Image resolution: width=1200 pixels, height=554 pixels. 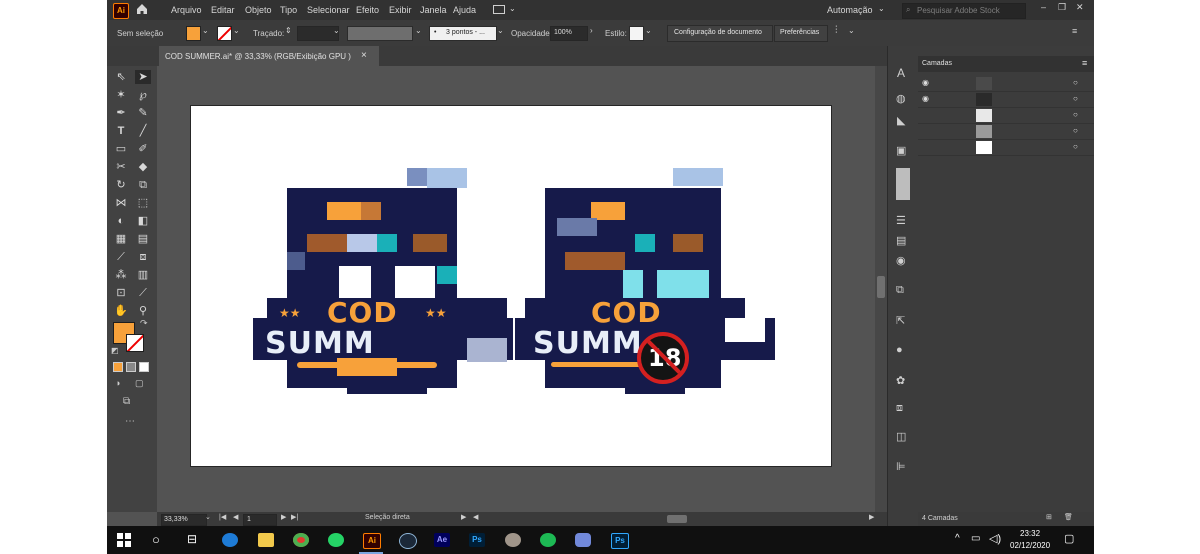 I want to click on width-tool-icon: ⋈, so click(x=121, y=203).